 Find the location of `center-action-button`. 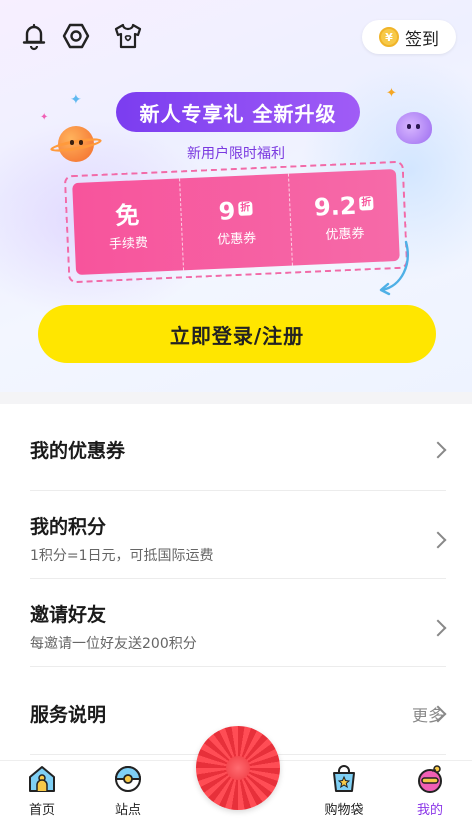

center-action-button is located at coordinates (238, 768).